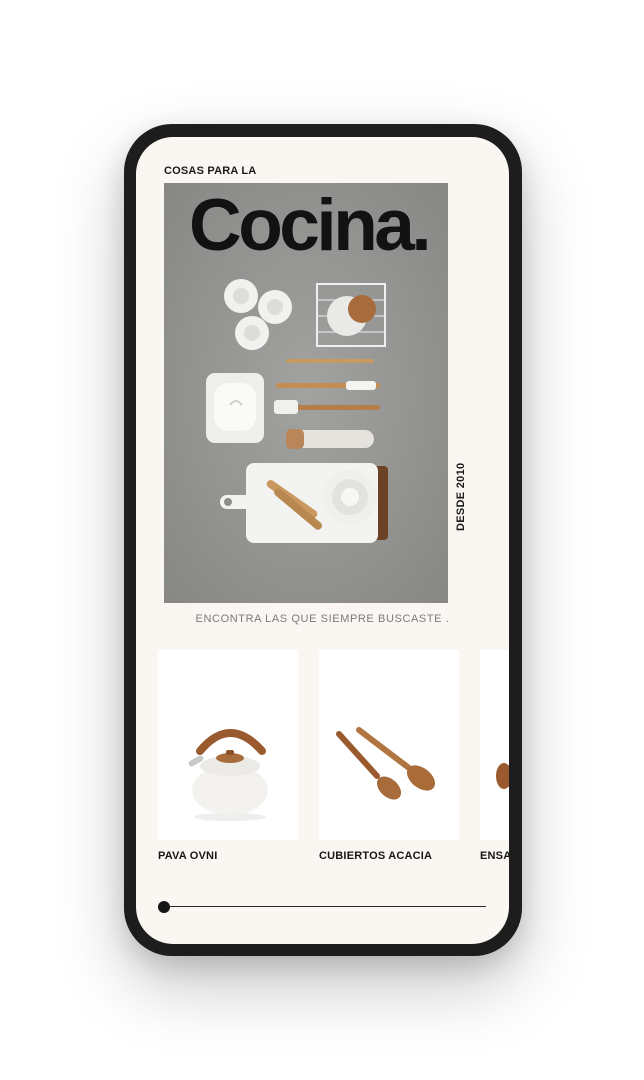 The width and height of the screenshot is (644, 1080). Describe the element at coordinates (461, 496) in the screenshot. I see `since-label: DESDE 2010` at that location.